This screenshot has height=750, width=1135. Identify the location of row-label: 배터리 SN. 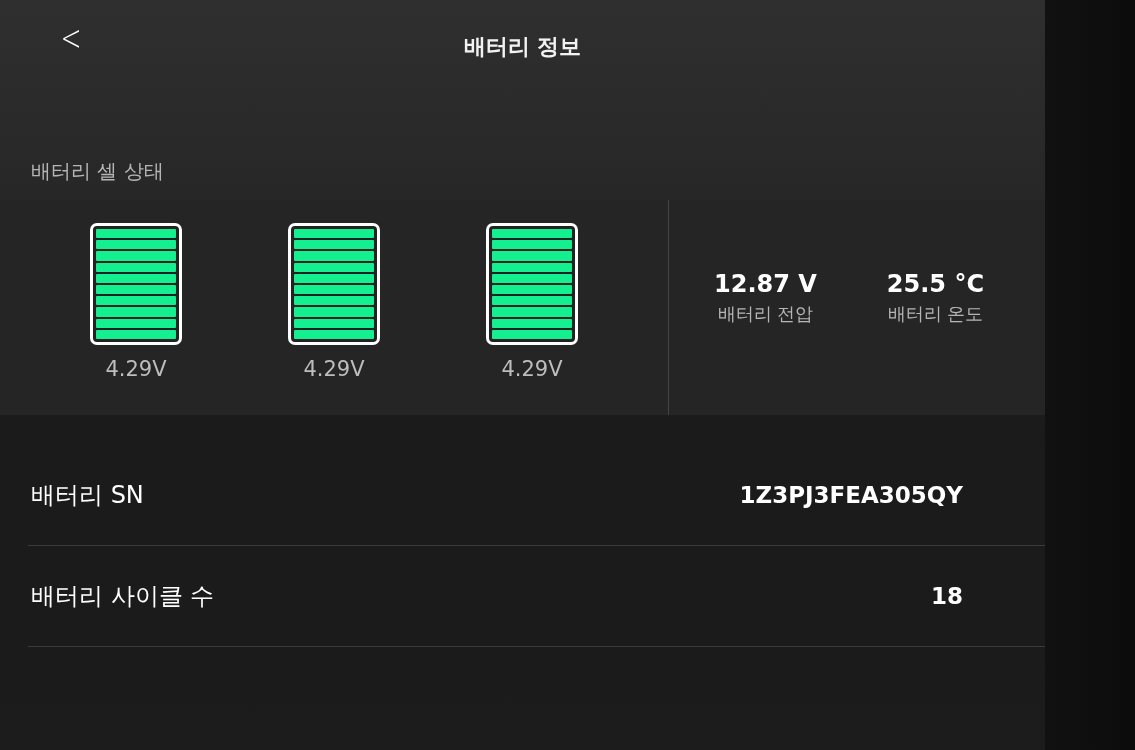
(87, 495).